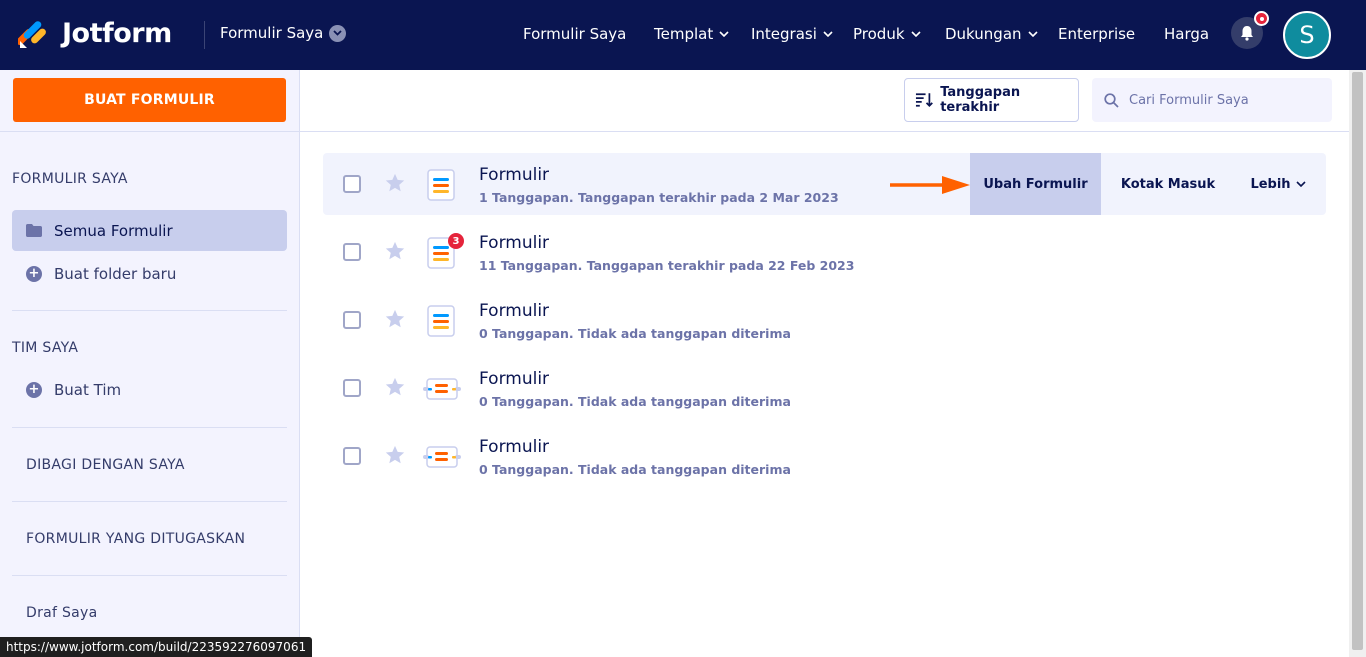 The height and width of the screenshot is (657, 1366). Describe the element at coordinates (1111, 100) in the screenshot. I see `search-icon` at that location.